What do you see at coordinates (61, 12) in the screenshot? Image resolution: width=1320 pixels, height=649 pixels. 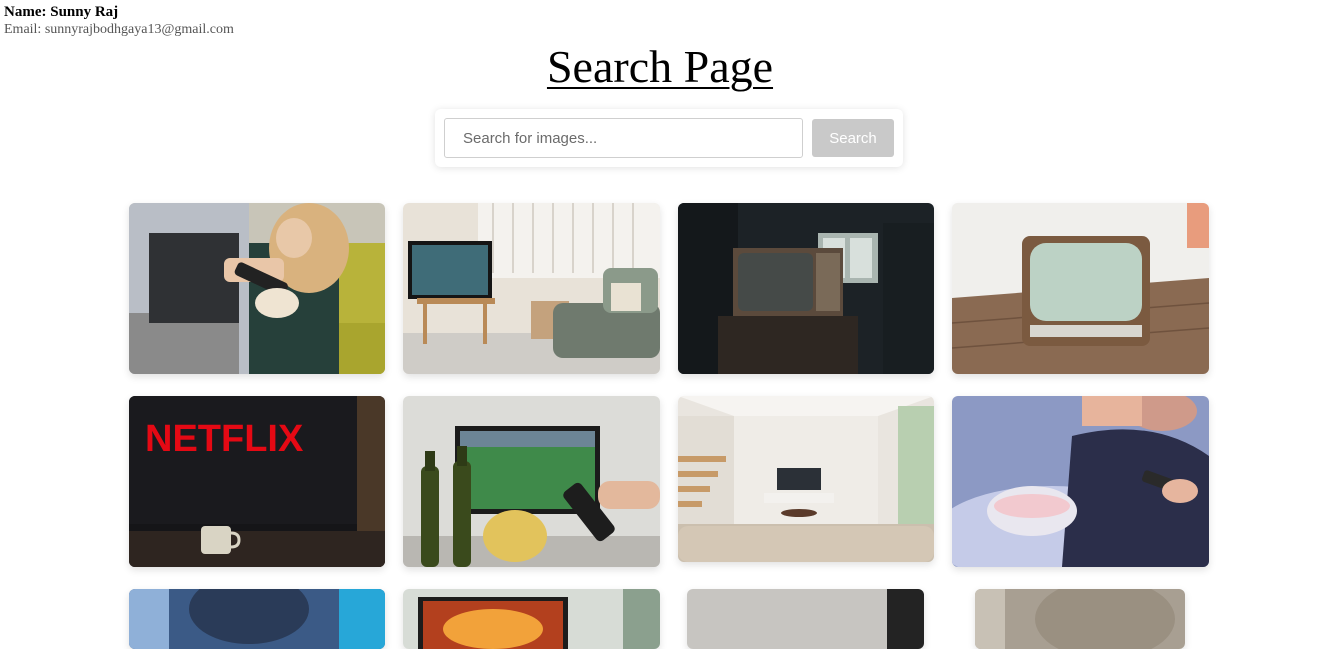 I see `user-name: Name: Sunny Raj` at bounding box center [61, 12].